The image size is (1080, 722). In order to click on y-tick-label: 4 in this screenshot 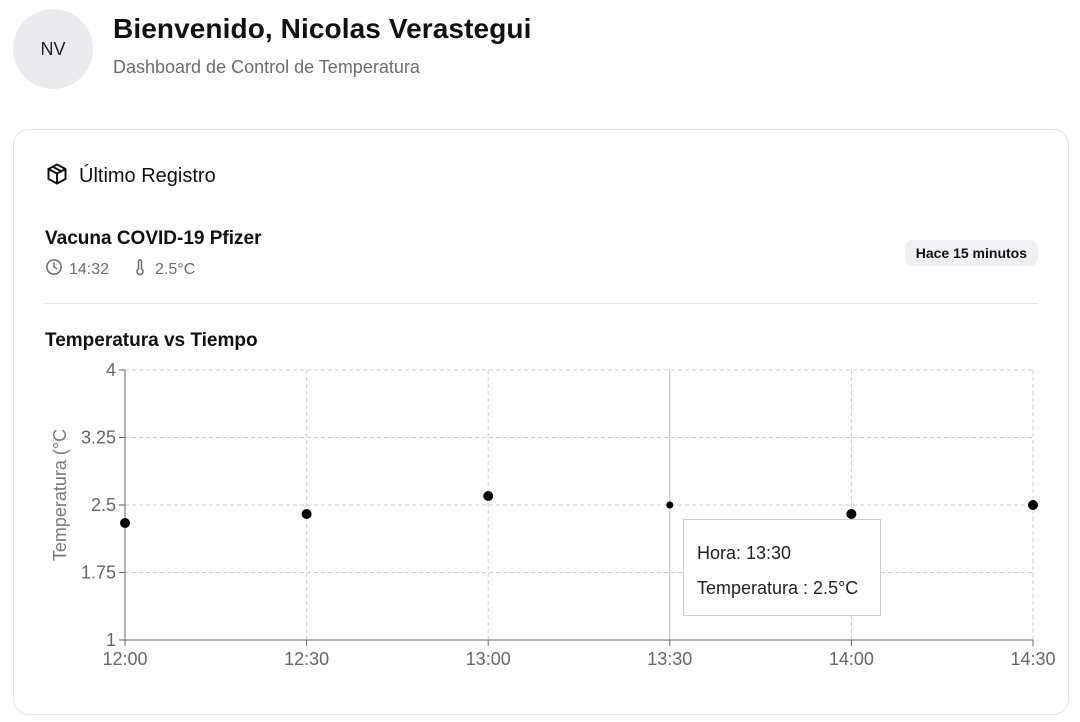, I will do `click(111, 370)`.